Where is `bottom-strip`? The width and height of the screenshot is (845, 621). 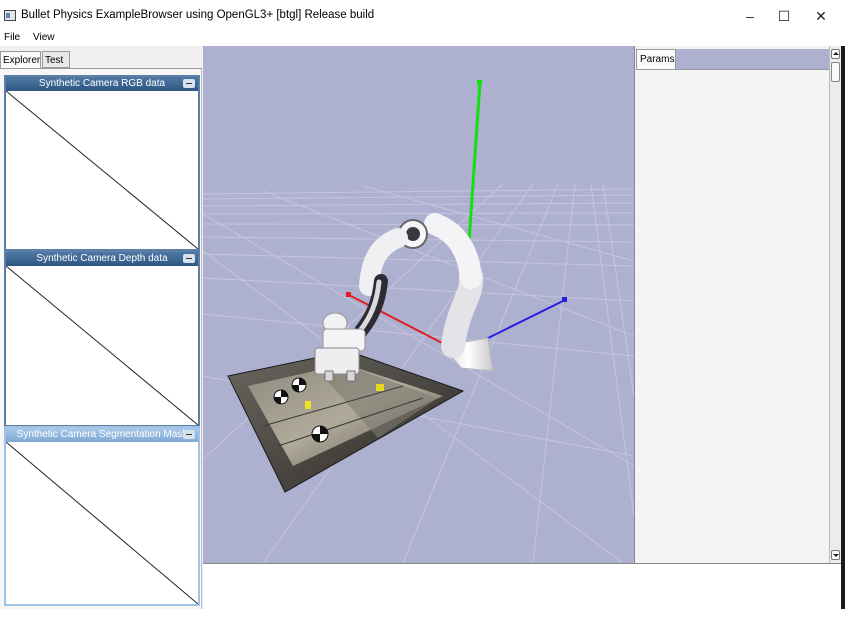 bottom-strip is located at coordinates (522, 586).